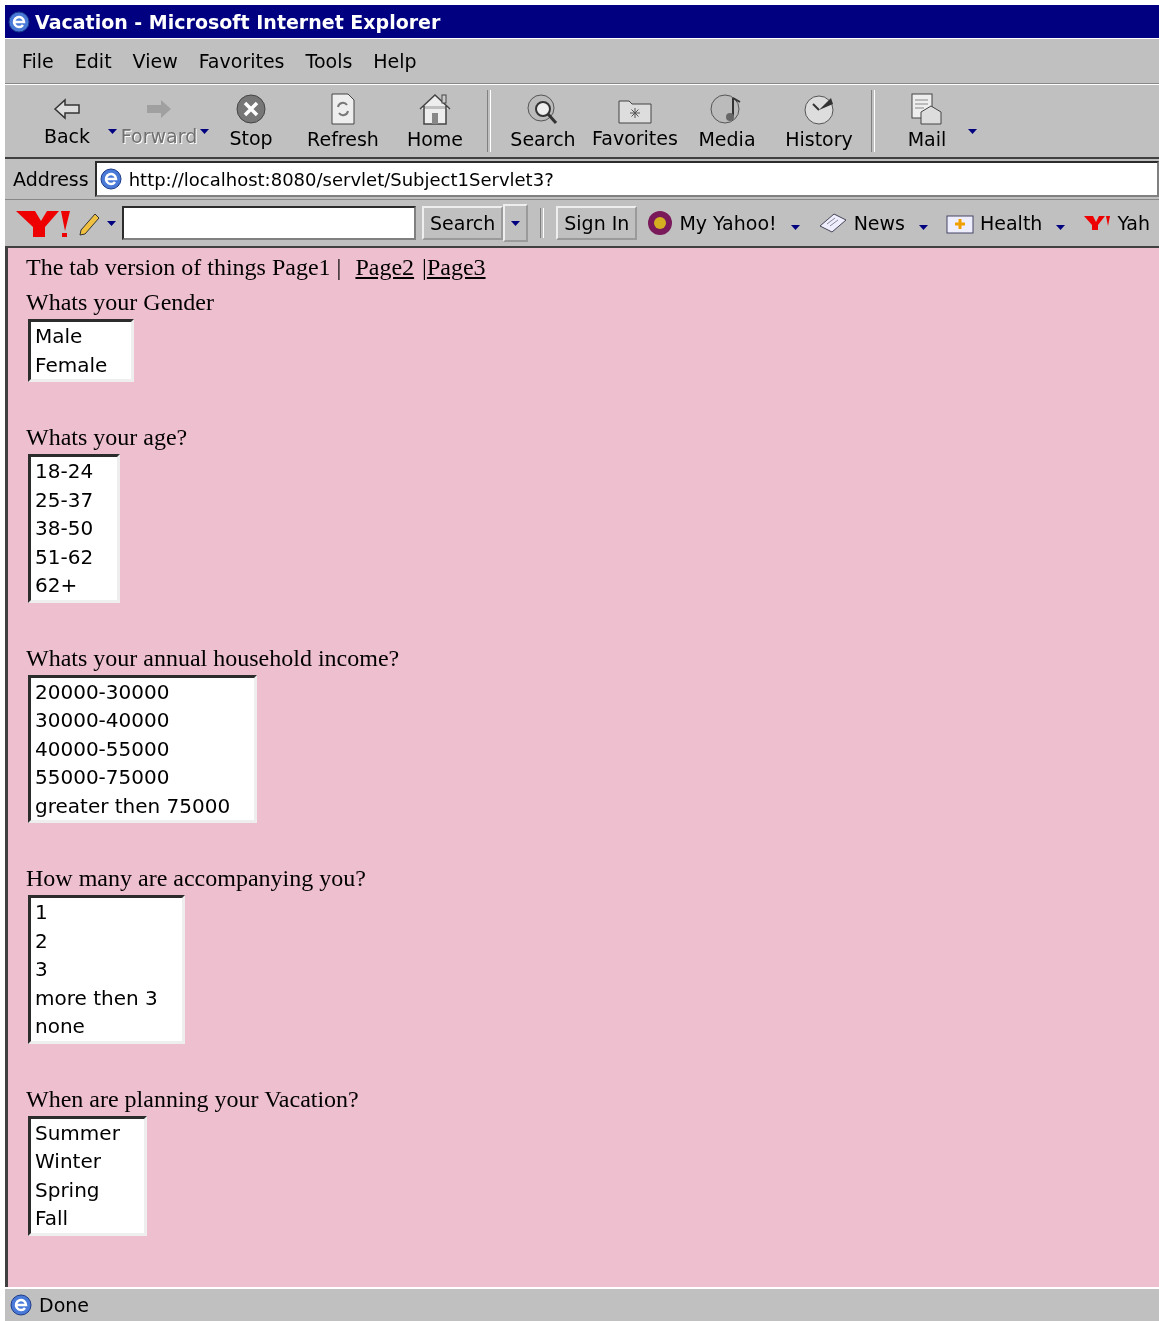 The image size is (1159, 1321). Describe the element at coordinates (243, 61) in the screenshot. I see `menu-item: Favorites` at that location.